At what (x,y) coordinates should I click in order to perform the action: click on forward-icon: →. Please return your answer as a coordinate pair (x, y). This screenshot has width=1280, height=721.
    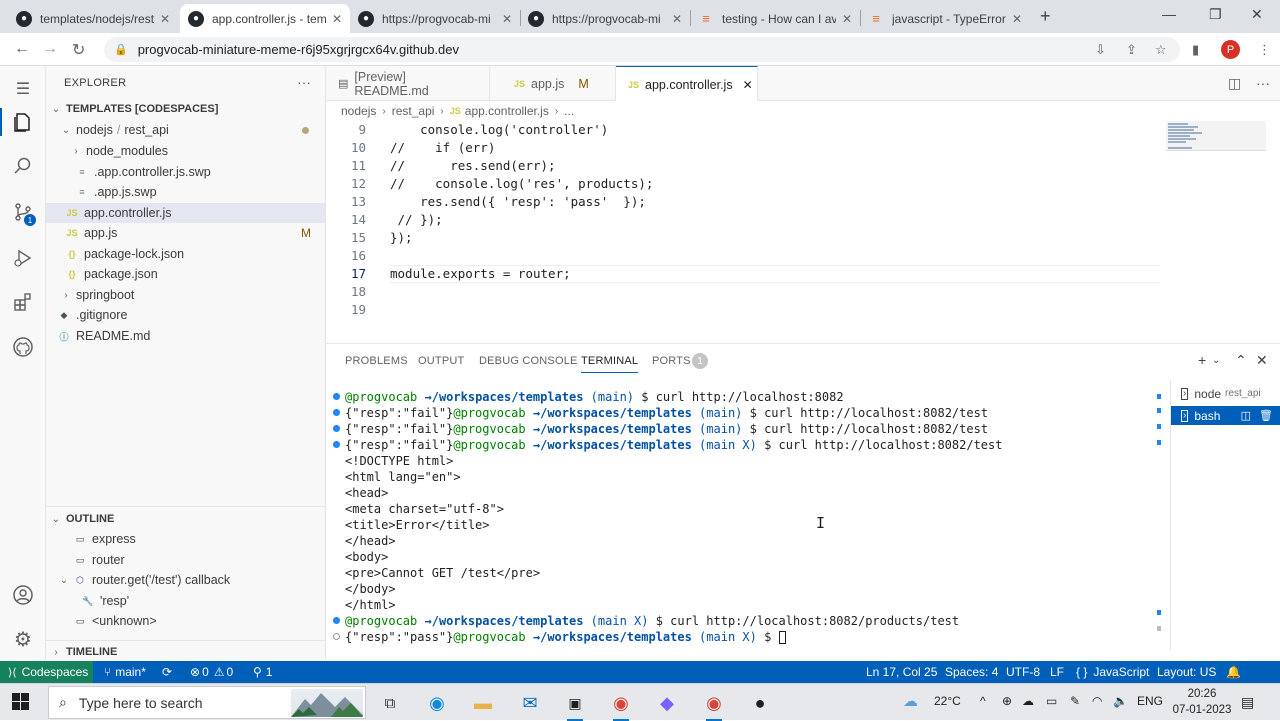
    Looking at the image, I should click on (50, 49).